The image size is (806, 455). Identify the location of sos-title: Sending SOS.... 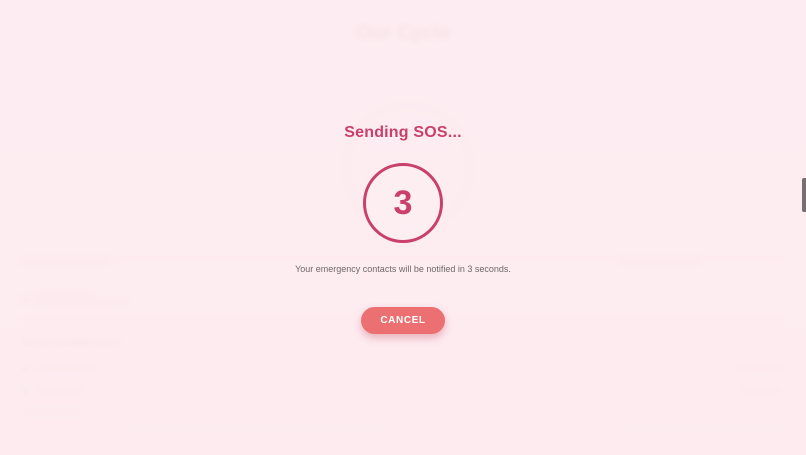
(403, 132).